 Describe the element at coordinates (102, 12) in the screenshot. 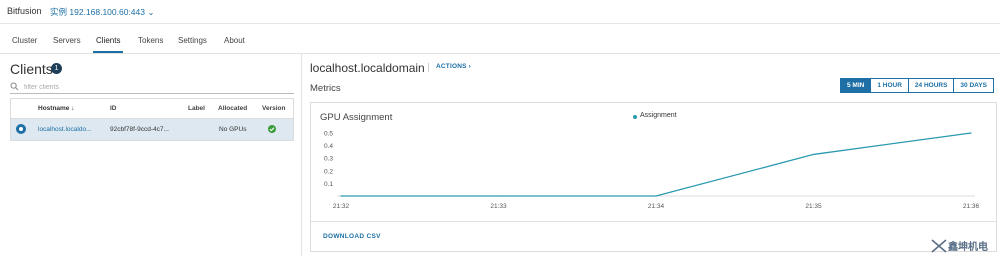

I see `instance-selector: 实例 192.168.100.60:443 ⌄` at that location.